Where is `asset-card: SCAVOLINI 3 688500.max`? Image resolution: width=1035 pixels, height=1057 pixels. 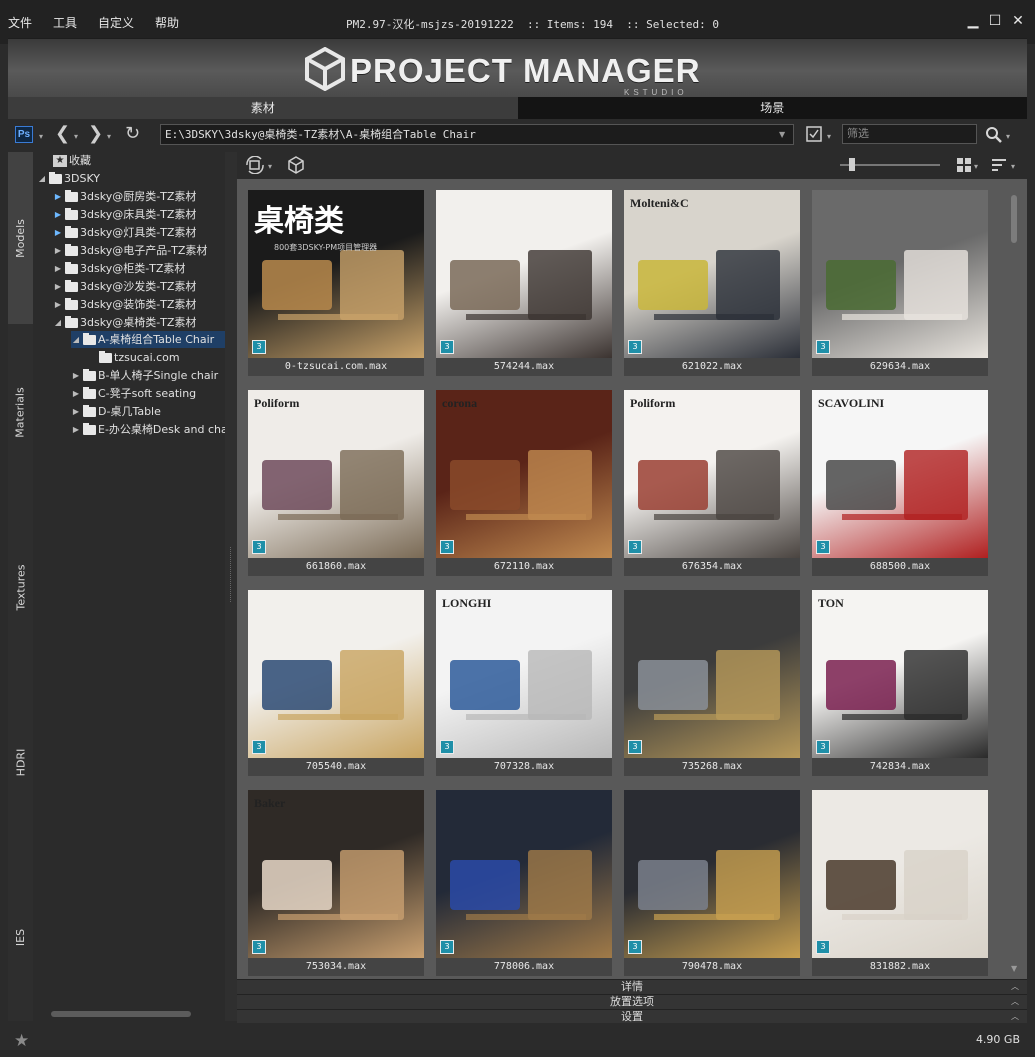
asset-card: SCAVOLINI 3 688500.max is located at coordinates (900, 483).